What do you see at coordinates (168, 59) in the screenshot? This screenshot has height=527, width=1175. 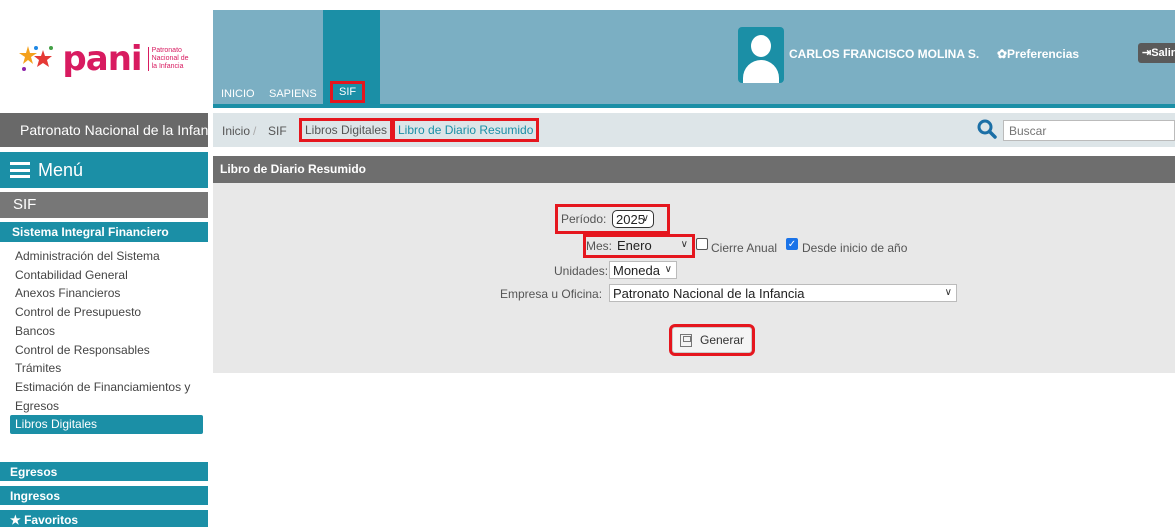 I see `logo-subtitle: Patronato Nacional de la Infancia` at bounding box center [168, 59].